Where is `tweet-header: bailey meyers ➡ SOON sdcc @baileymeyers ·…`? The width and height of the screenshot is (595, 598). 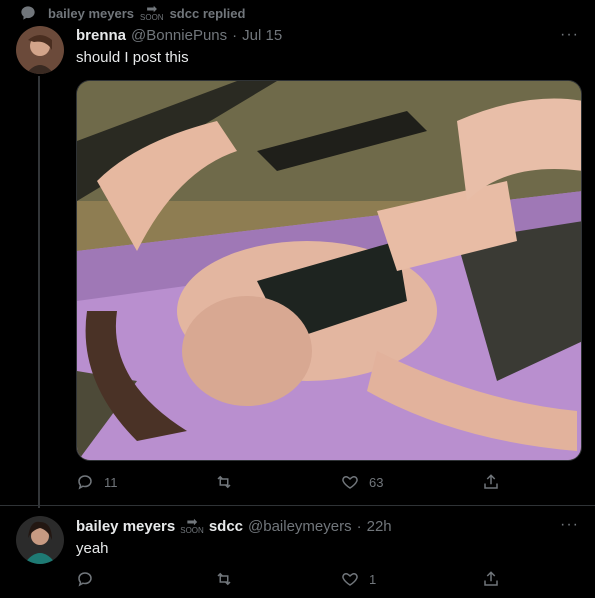 tweet-header: bailey meyers ➡ SOON sdcc @baileymeyers ·… is located at coordinates (234, 524).